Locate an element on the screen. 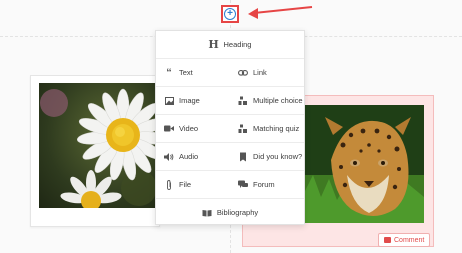  menu-row: Audio Did you know? is located at coordinates (230, 157).